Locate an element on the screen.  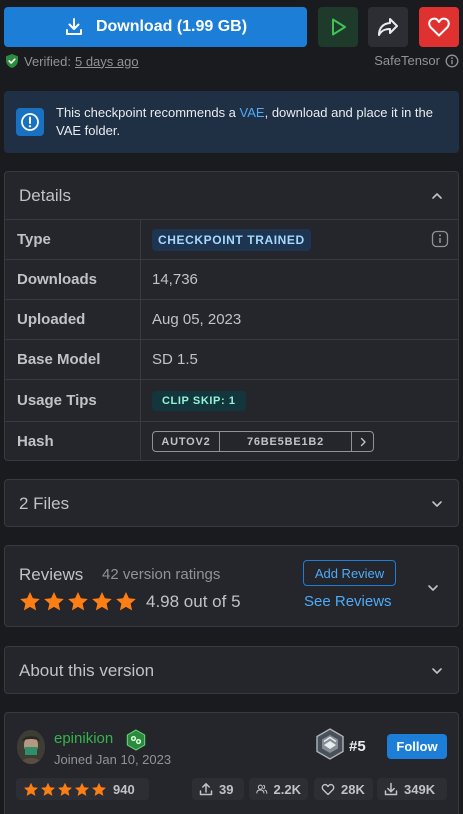
play-icon is located at coordinates (339, 27).